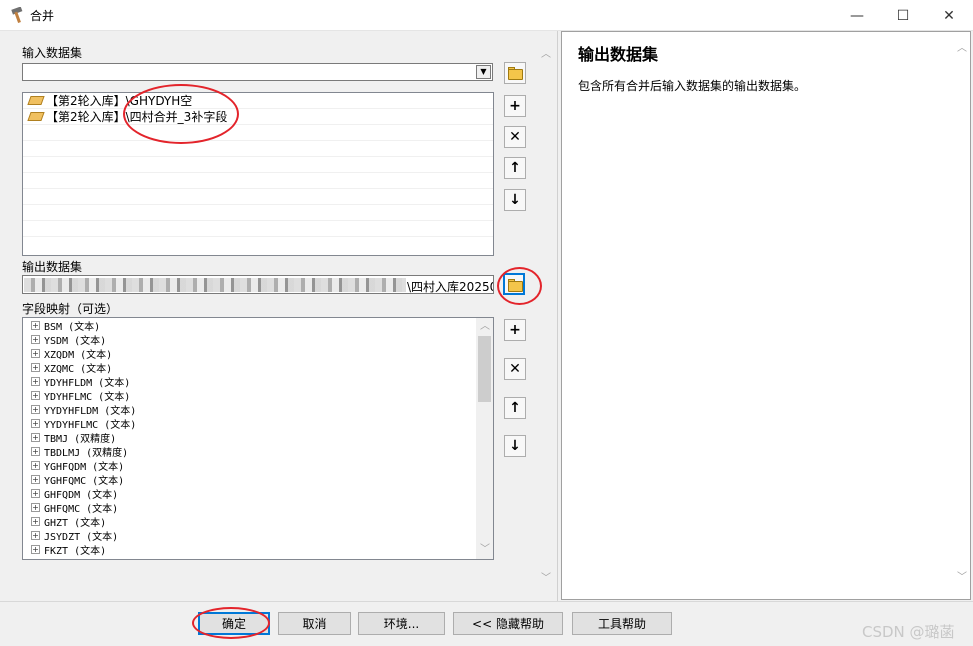  What do you see at coordinates (52, 53) in the screenshot?
I see `input-datasets-label: 输入数据集` at bounding box center [52, 53].